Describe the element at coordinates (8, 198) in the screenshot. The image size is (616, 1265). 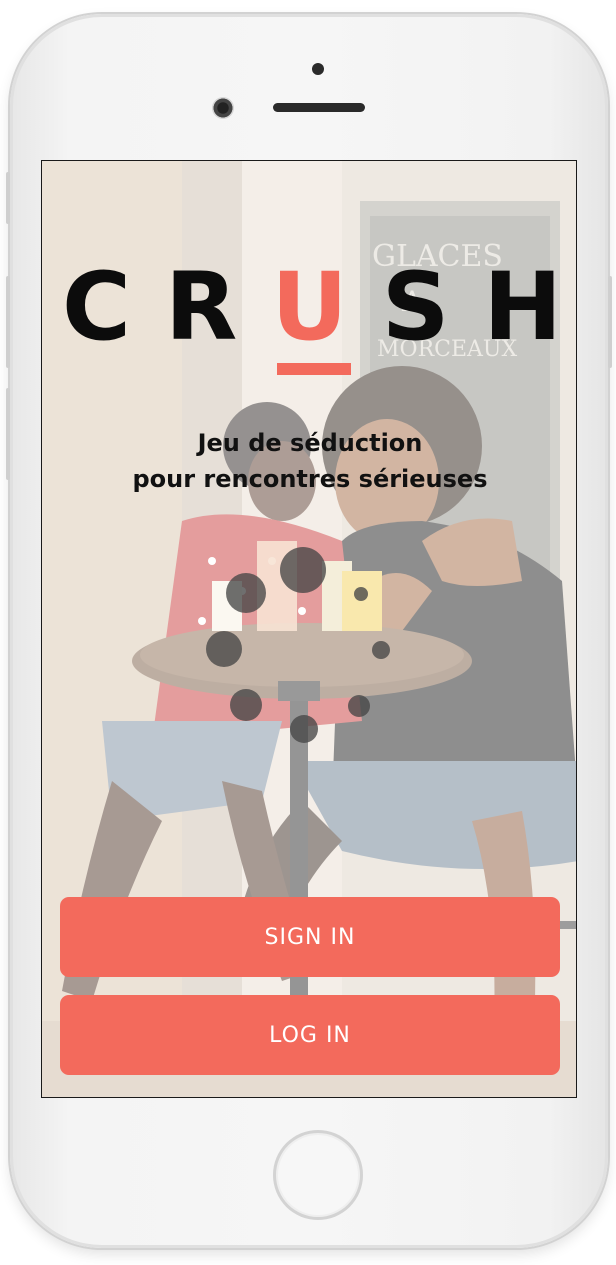
I see `mute-switch` at that location.